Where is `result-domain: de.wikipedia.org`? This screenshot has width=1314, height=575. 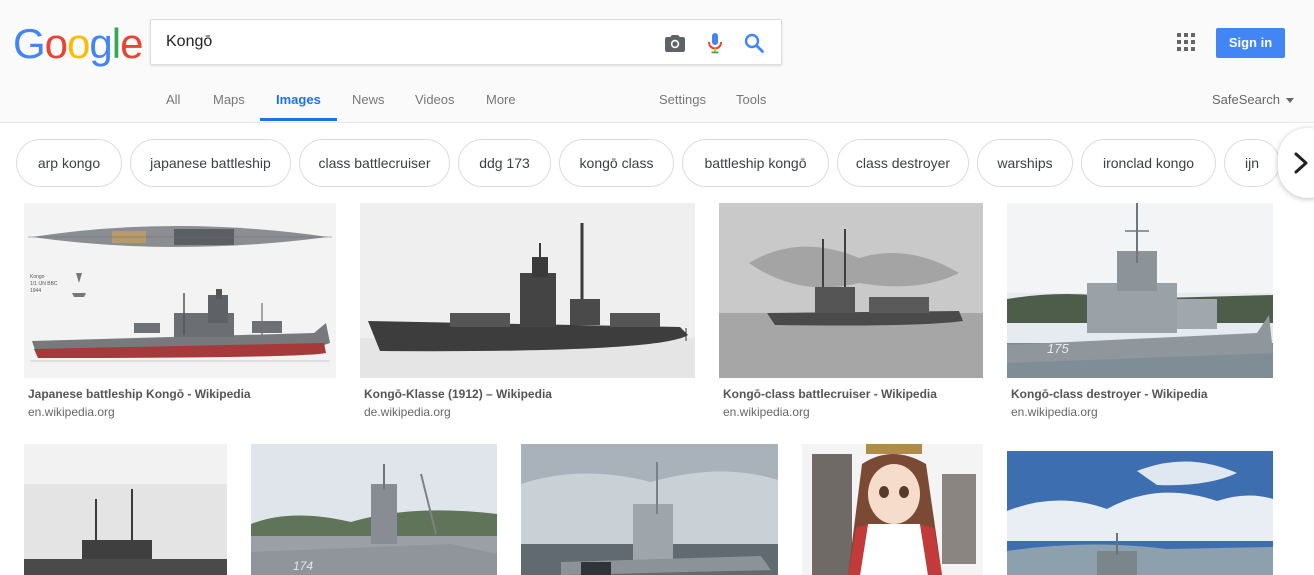 result-domain: de.wikipedia.org is located at coordinates (407, 412).